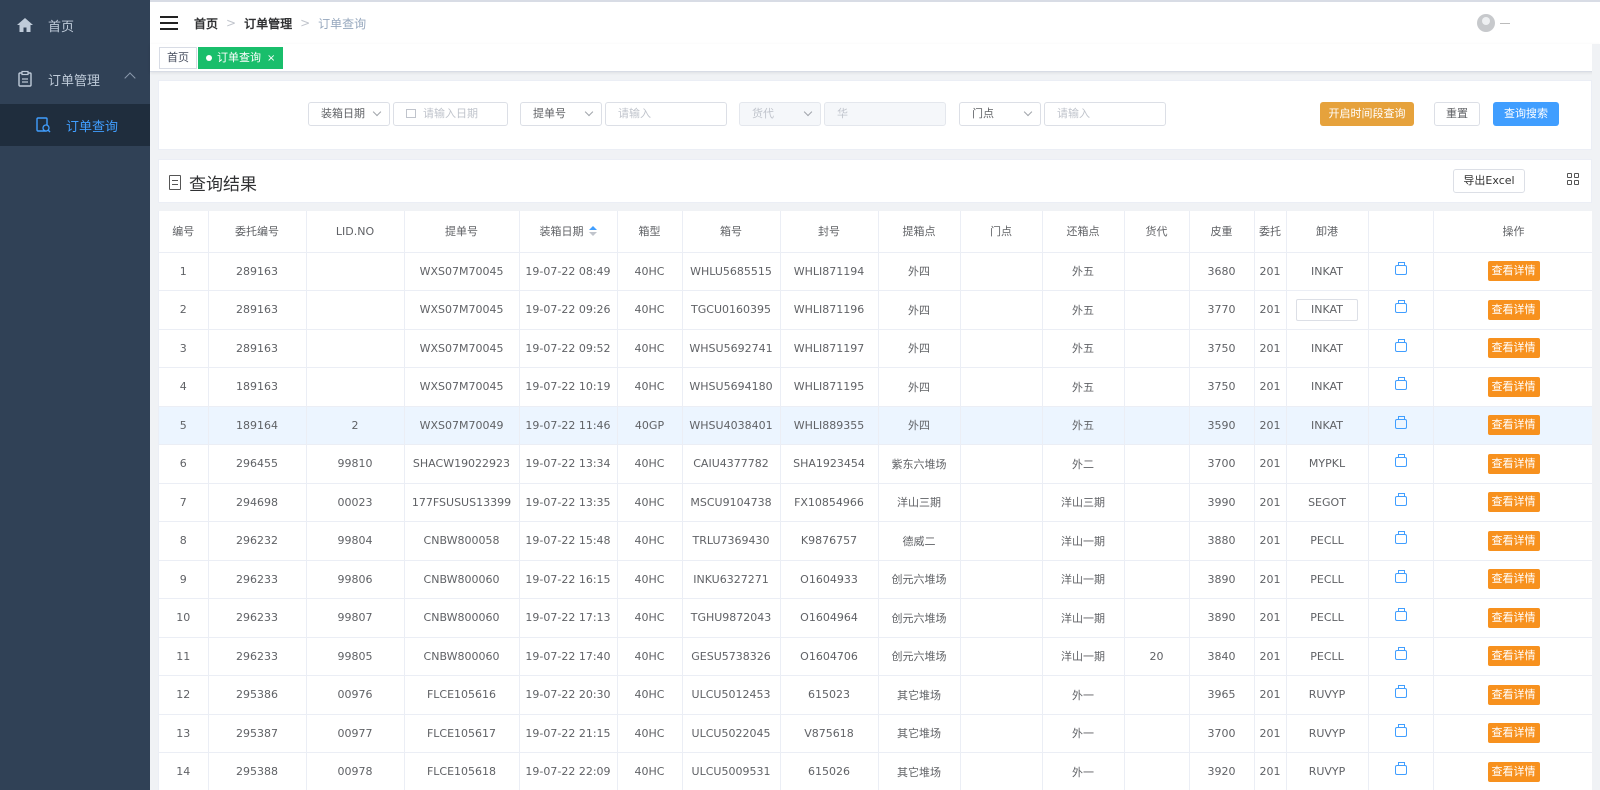 Image resolution: width=1600 pixels, height=790 pixels. I want to click on tag-home: 首页, so click(178, 58).